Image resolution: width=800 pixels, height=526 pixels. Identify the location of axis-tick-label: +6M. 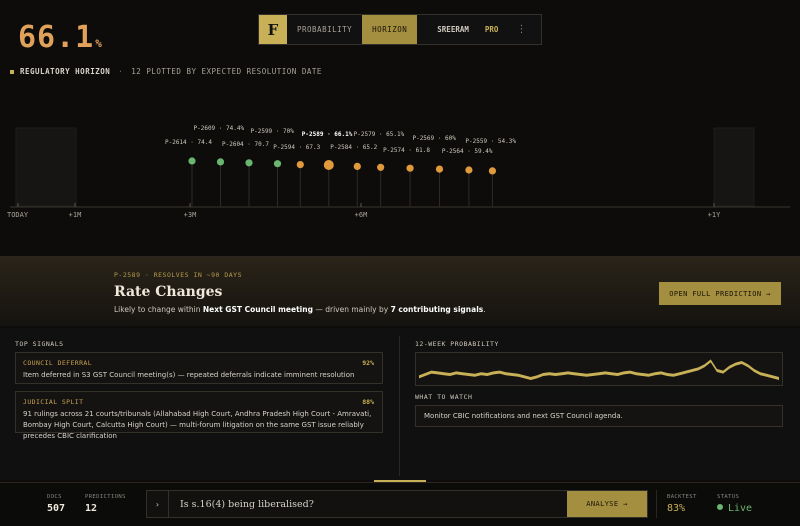
(361, 215).